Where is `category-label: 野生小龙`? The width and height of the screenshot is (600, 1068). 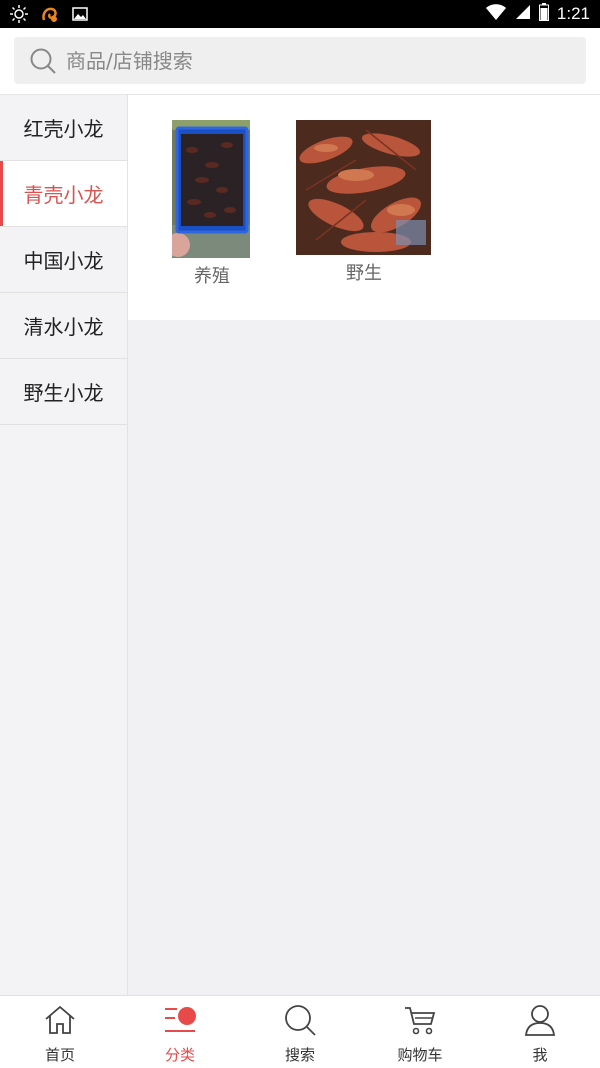
category-label: 野生小龙 is located at coordinates (63, 393).